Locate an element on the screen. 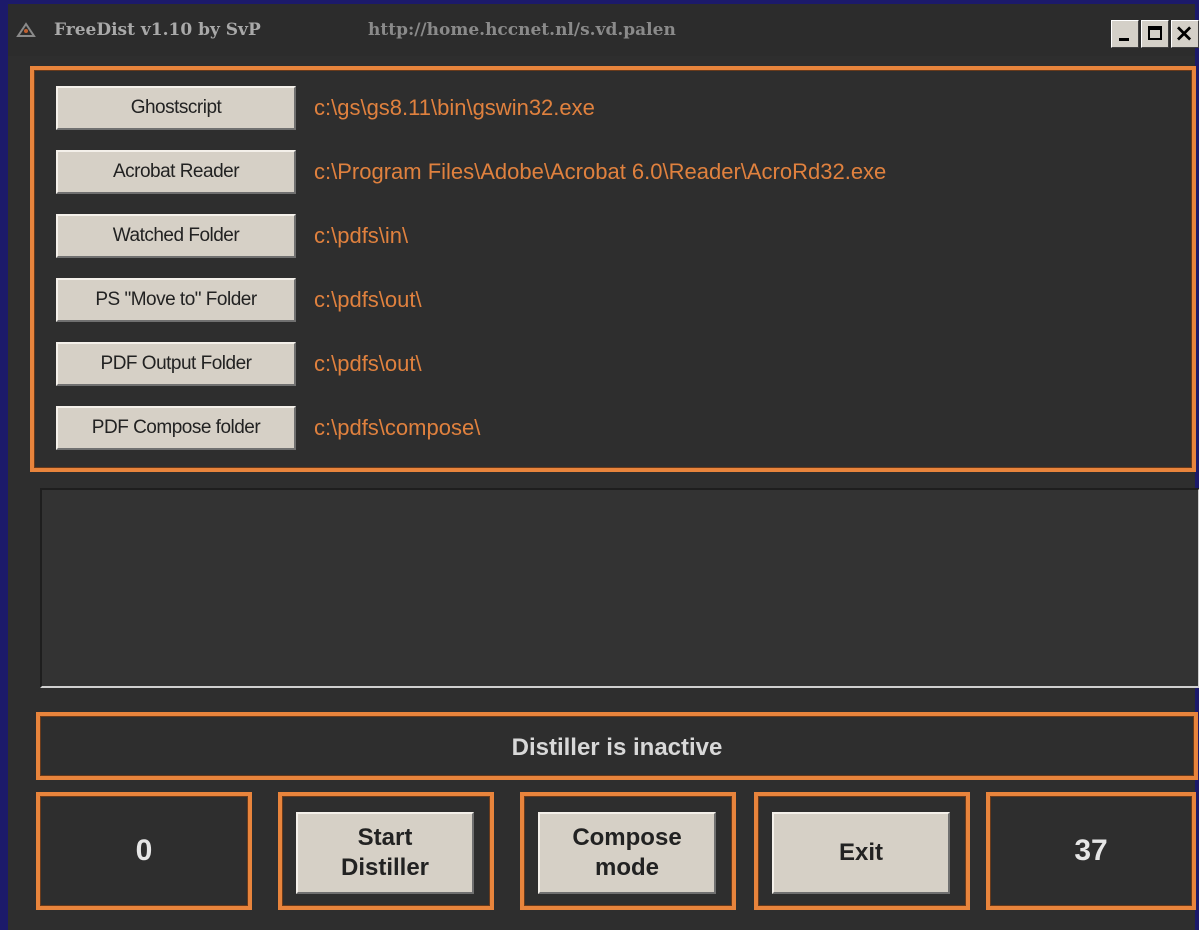 This screenshot has width=1199, height=930. window-url: http://home.hccnet.nl/s.vd.palen is located at coordinates (522, 30).